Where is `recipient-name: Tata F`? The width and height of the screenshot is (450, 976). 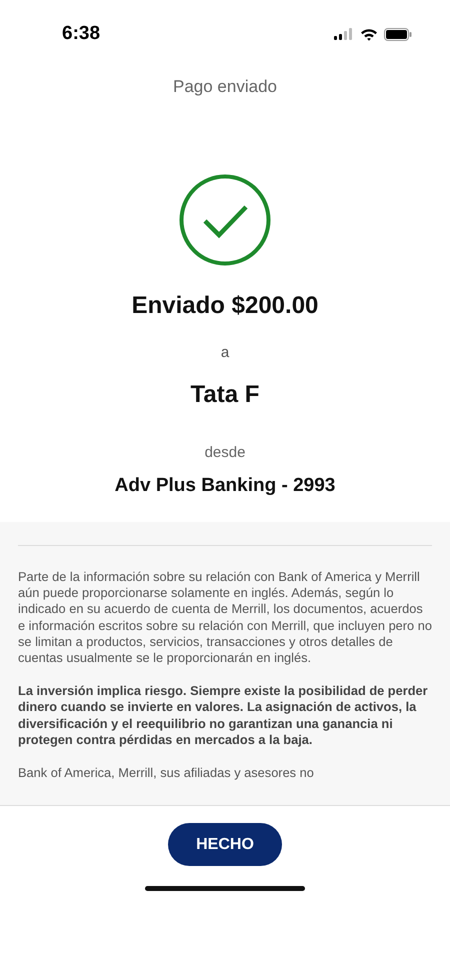 recipient-name: Tata F is located at coordinates (225, 395).